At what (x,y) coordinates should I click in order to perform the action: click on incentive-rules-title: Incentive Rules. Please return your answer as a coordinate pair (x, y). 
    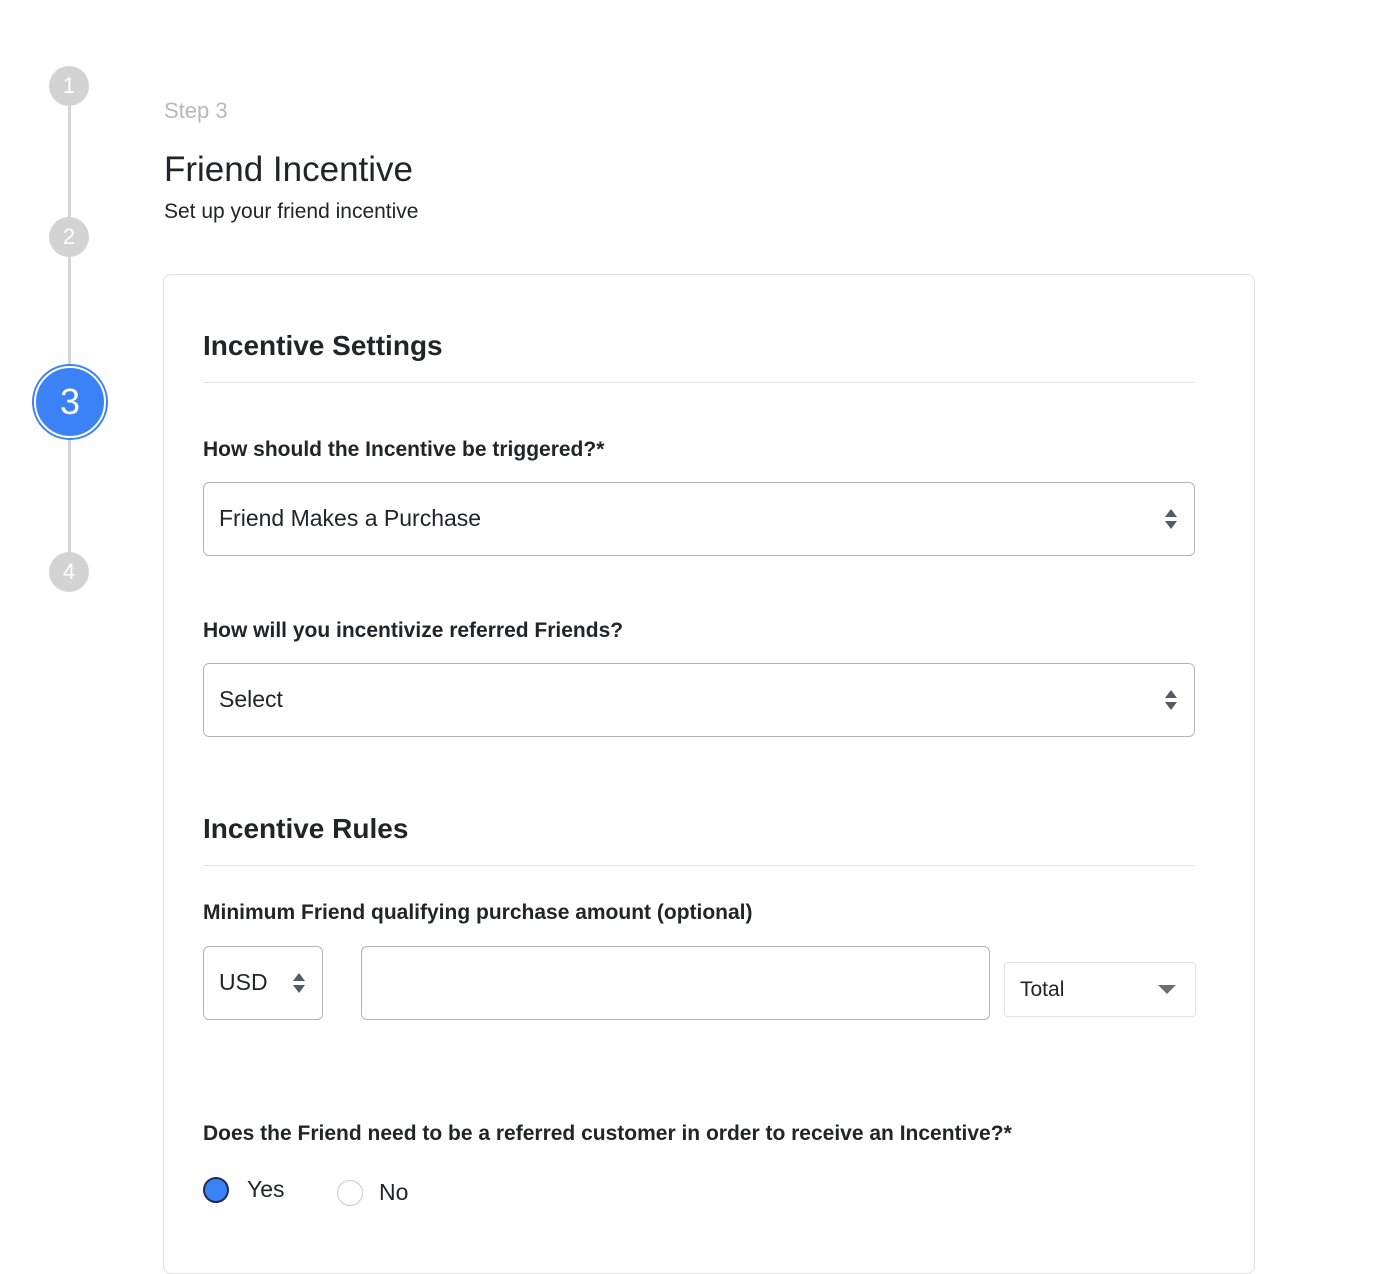
    Looking at the image, I should click on (306, 828).